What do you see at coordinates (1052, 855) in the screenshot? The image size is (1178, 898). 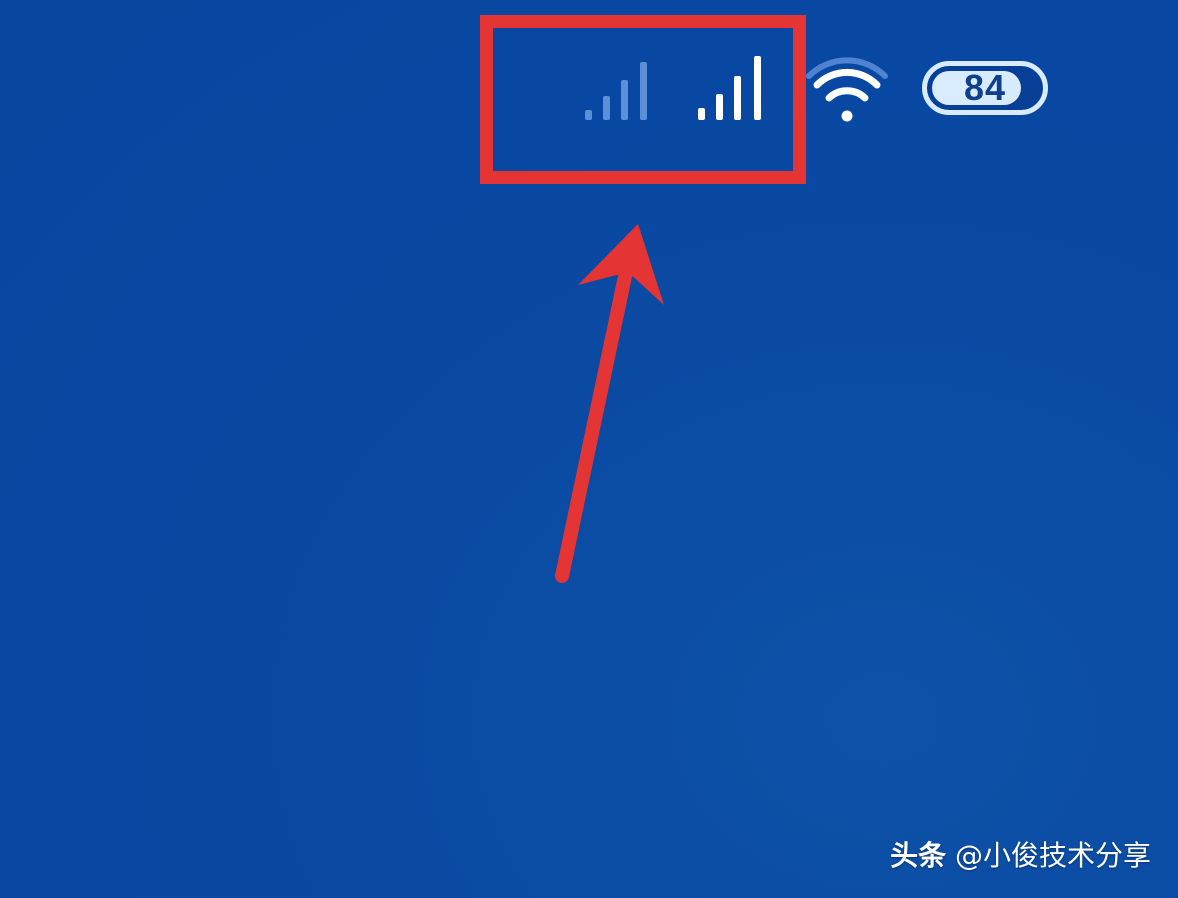 I see `watermark-handle: @小俊技术分享` at bounding box center [1052, 855].